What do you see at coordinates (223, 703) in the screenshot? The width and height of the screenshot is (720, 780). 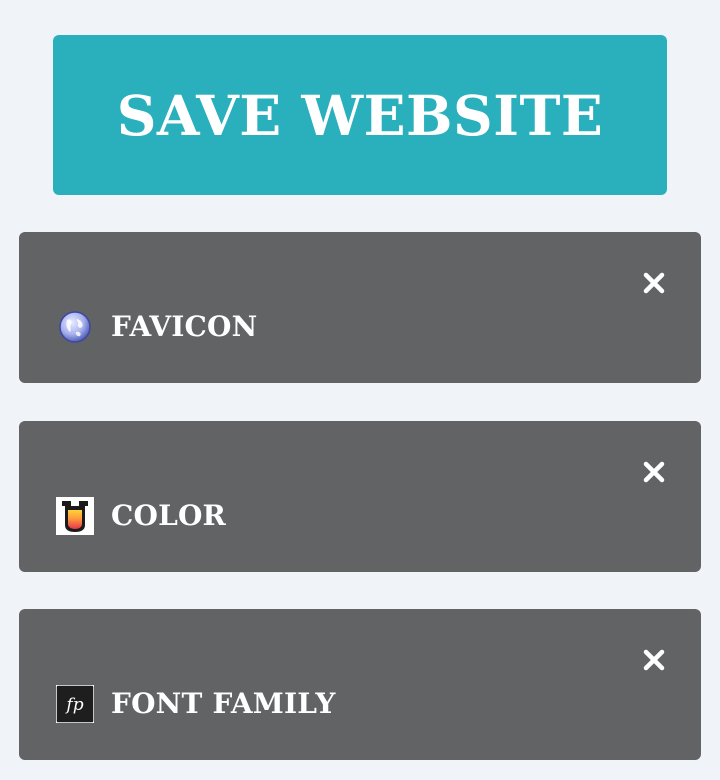 I see `panel-font-family-label: FONT FAMILY` at bounding box center [223, 703].